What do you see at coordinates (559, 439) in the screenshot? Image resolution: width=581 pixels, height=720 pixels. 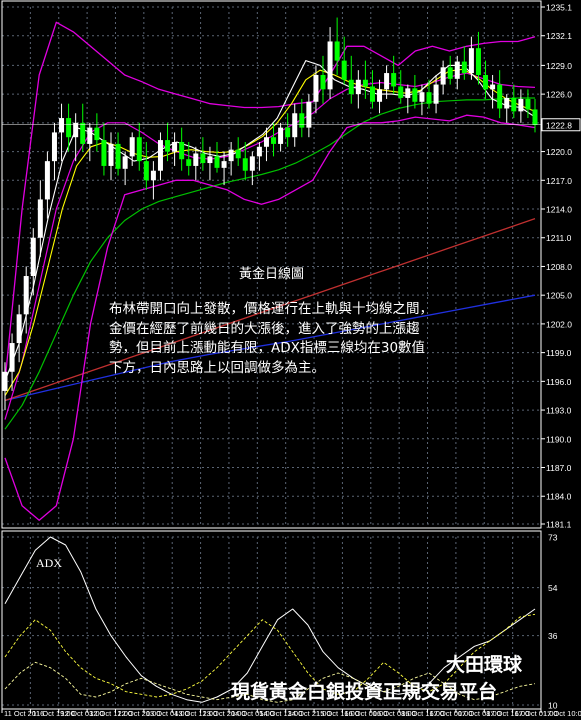 I see `y-tick-label: 1190.0` at bounding box center [559, 439].